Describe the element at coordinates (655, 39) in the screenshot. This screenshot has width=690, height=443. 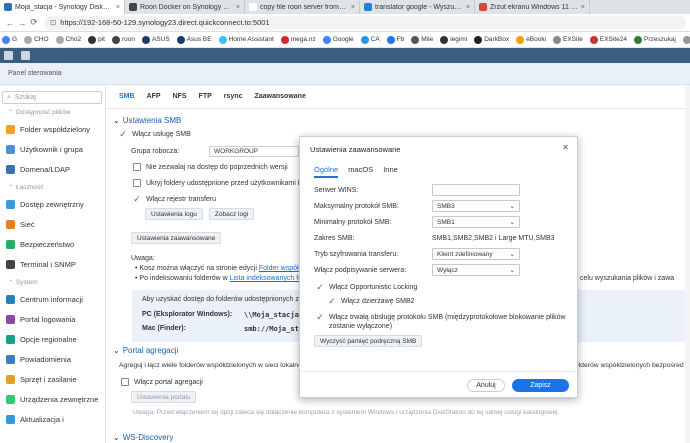
I see `bookmark-item: Przeszukaj` at that location.